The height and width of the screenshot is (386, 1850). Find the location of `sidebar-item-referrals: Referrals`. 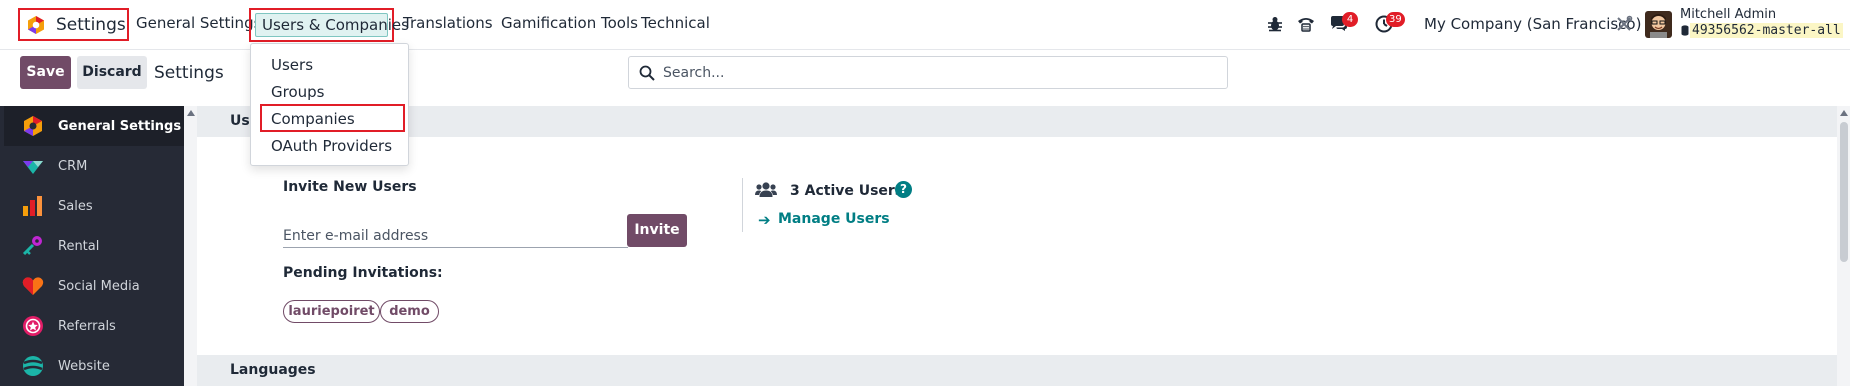

sidebar-item-referrals: Referrals is located at coordinates (94, 326).